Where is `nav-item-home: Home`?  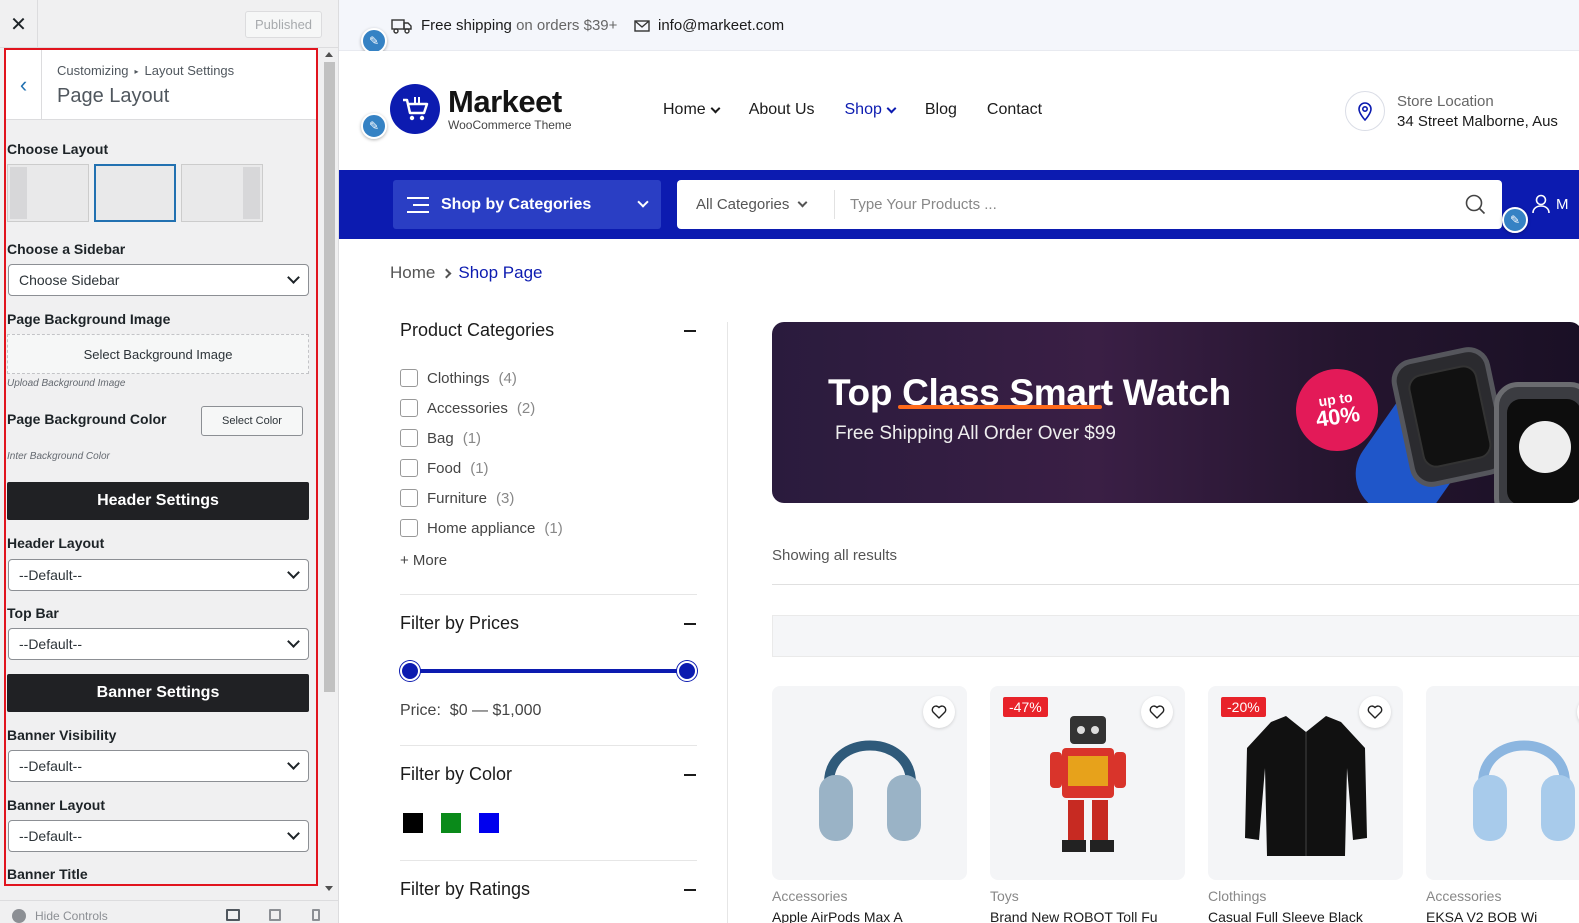
nav-item-home: Home is located at coordinates (692, 110).